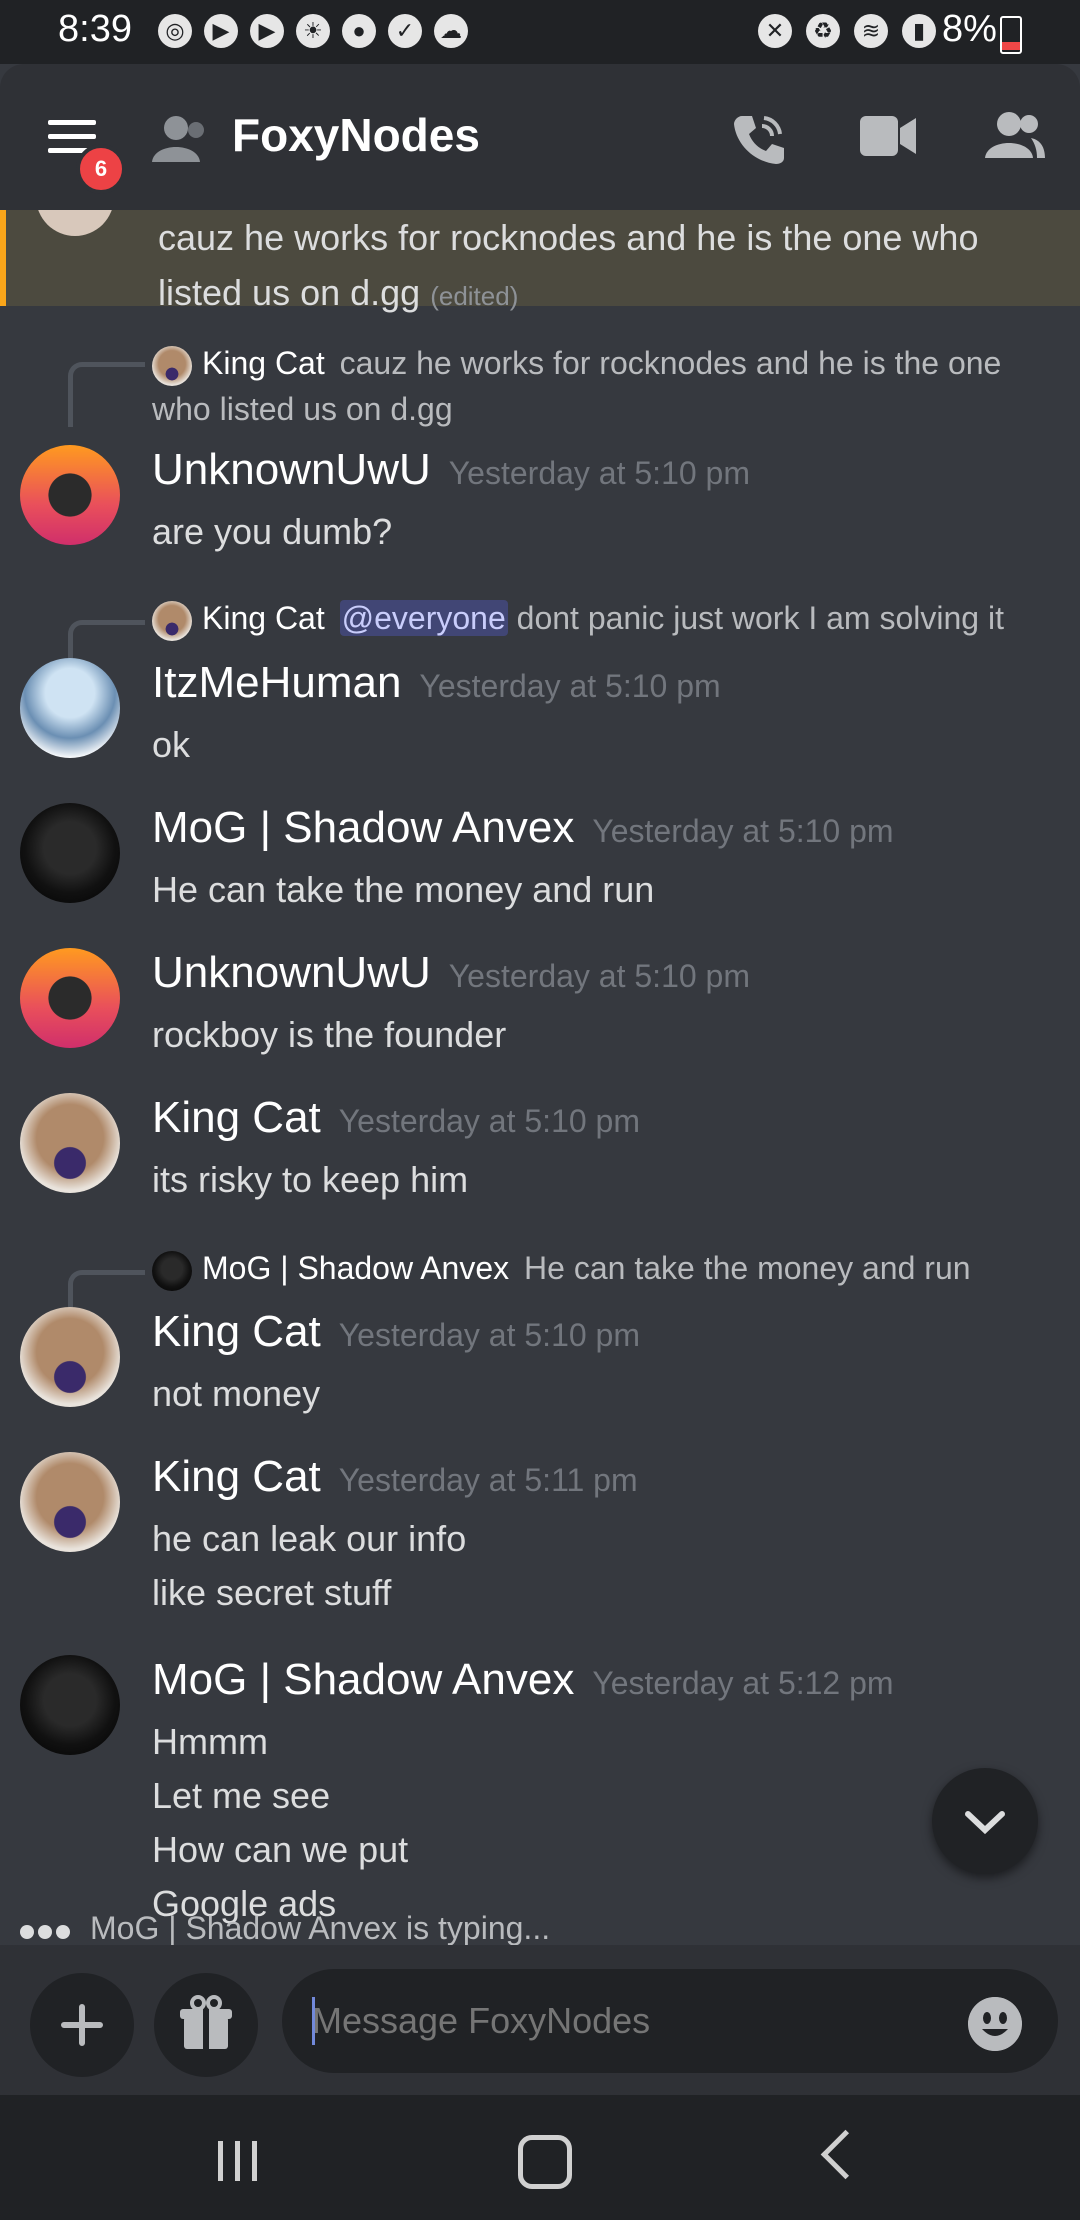 This screenshot has height=2220, width=1080. I want to click on reply-text: He can take the money and run, so click(747, 1268).